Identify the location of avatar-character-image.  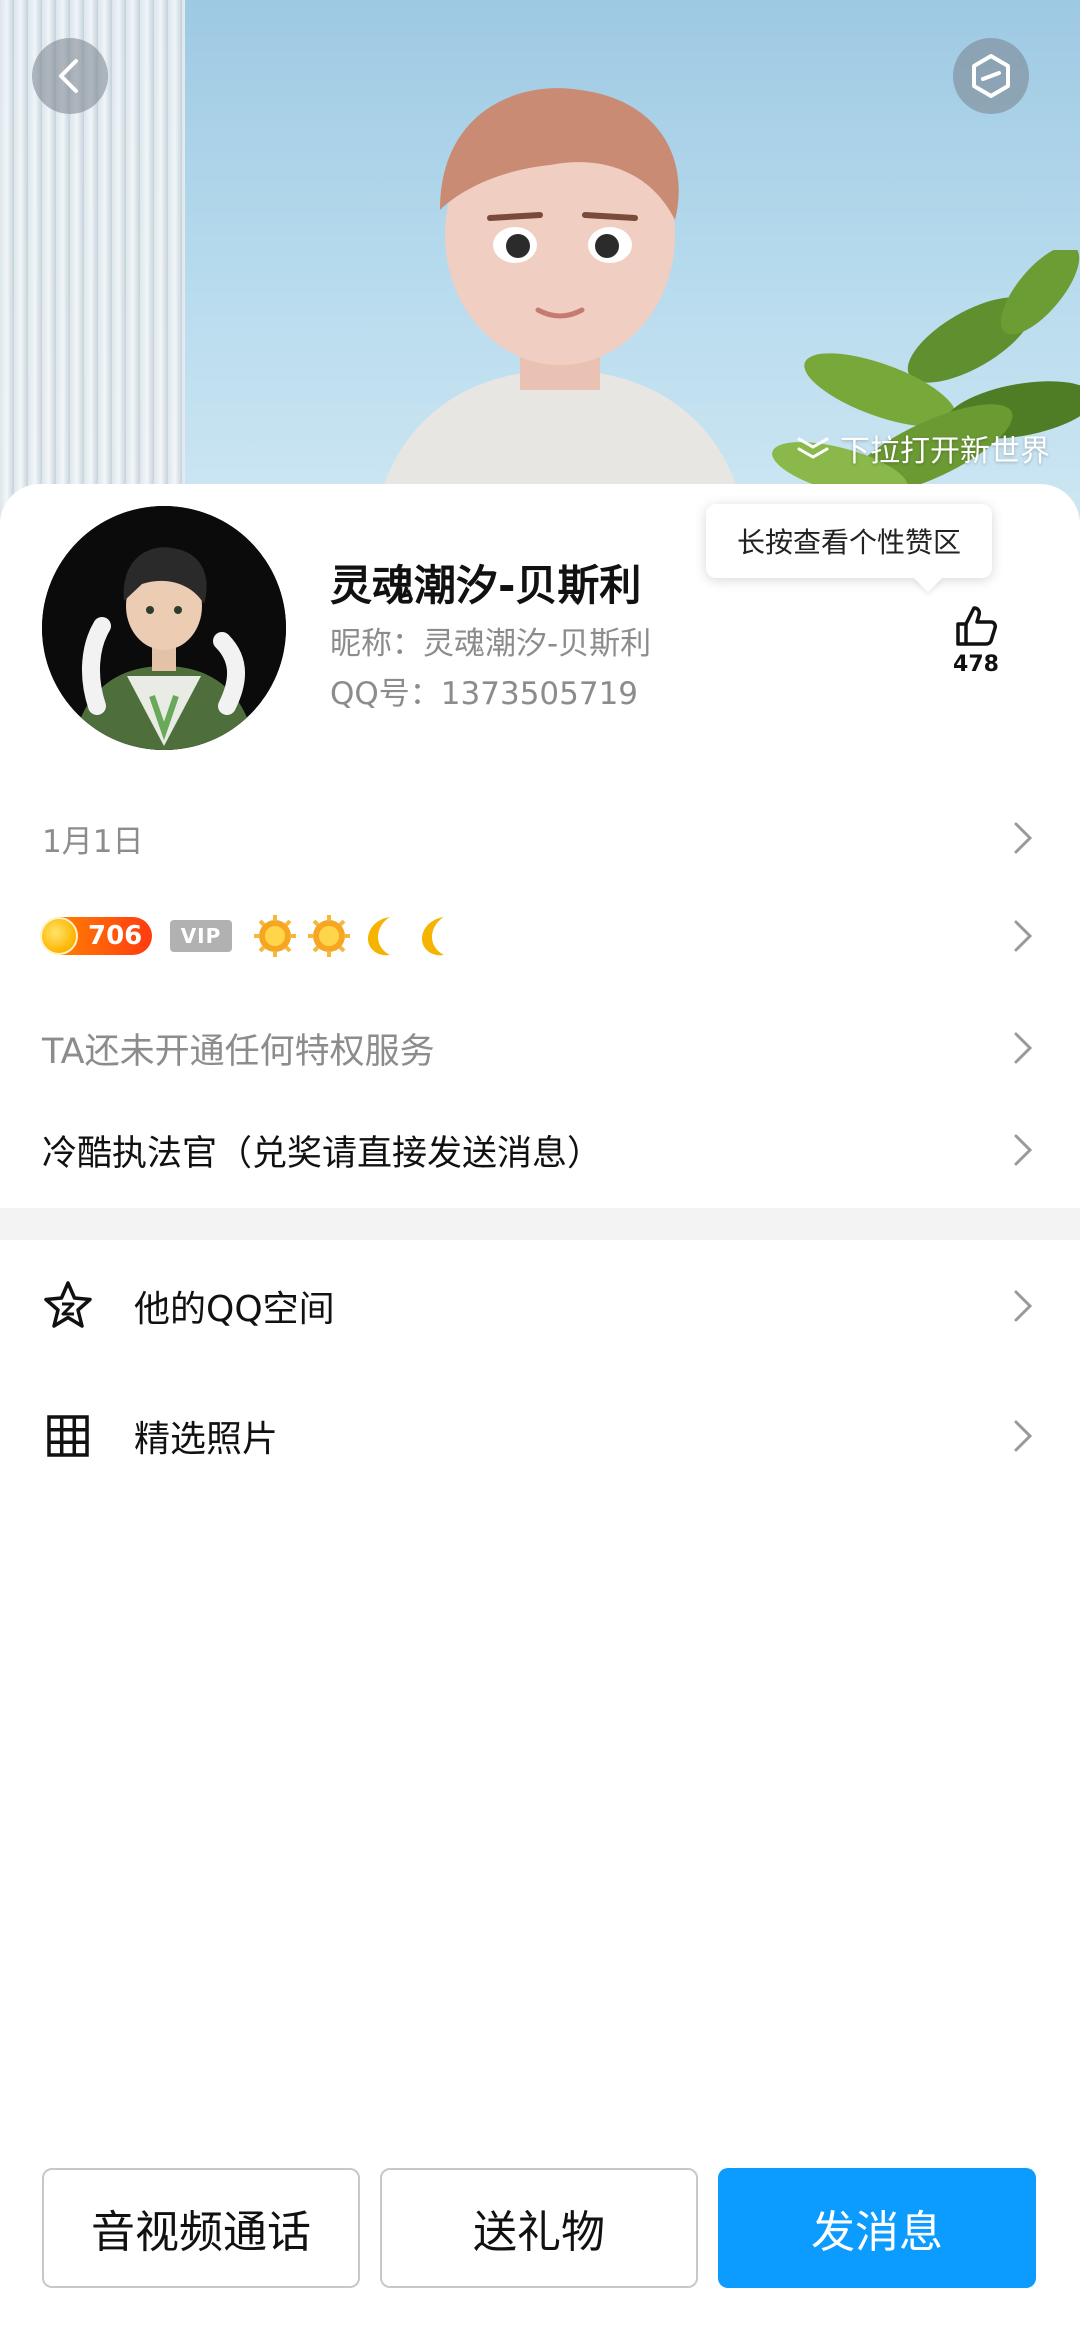
(164, 628).